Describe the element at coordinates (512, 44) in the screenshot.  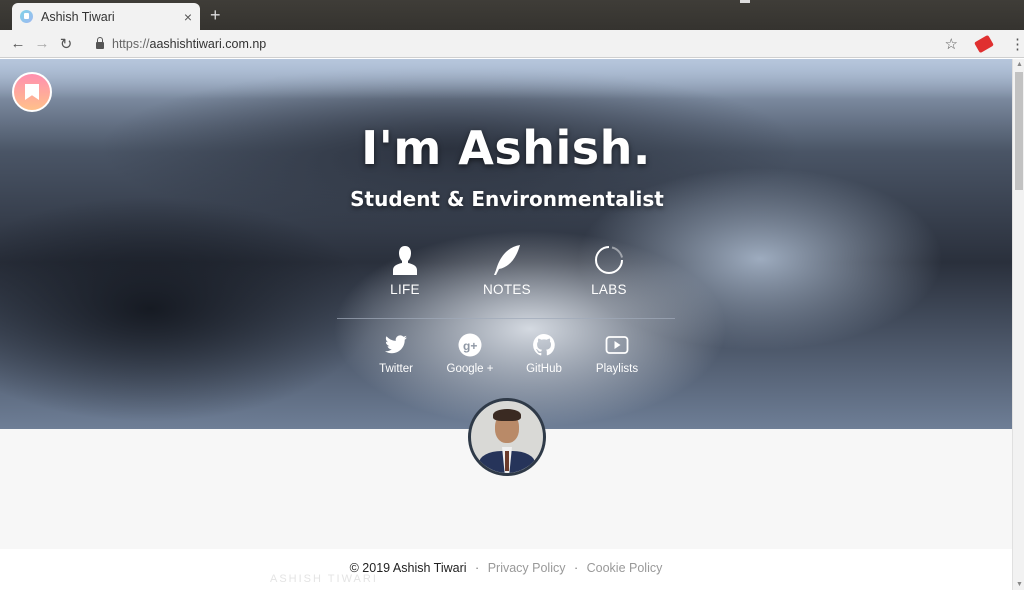
I see `browser-toolbar: ← → ↻ https://aashishtiwari.com.np ☆ ⋮` at that location.